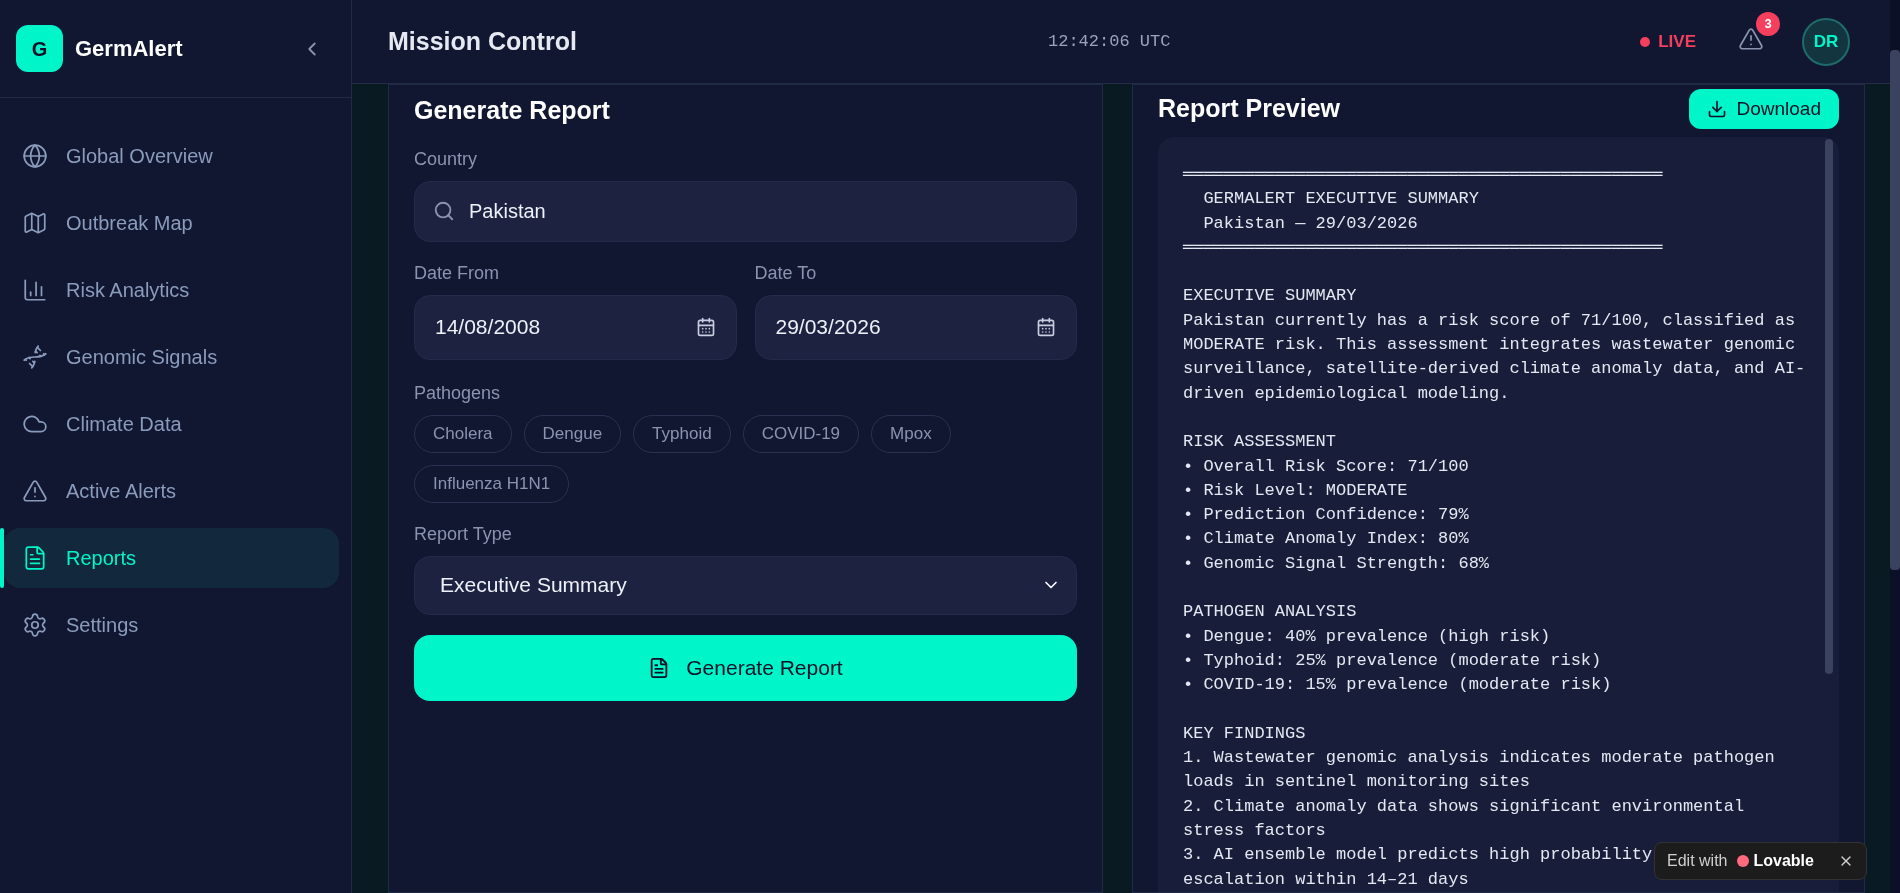  What do you see at coordinates (745, 667) in the screenshot?
I see `generate-report-button: Generate Report` at bounding box center [745, 667].